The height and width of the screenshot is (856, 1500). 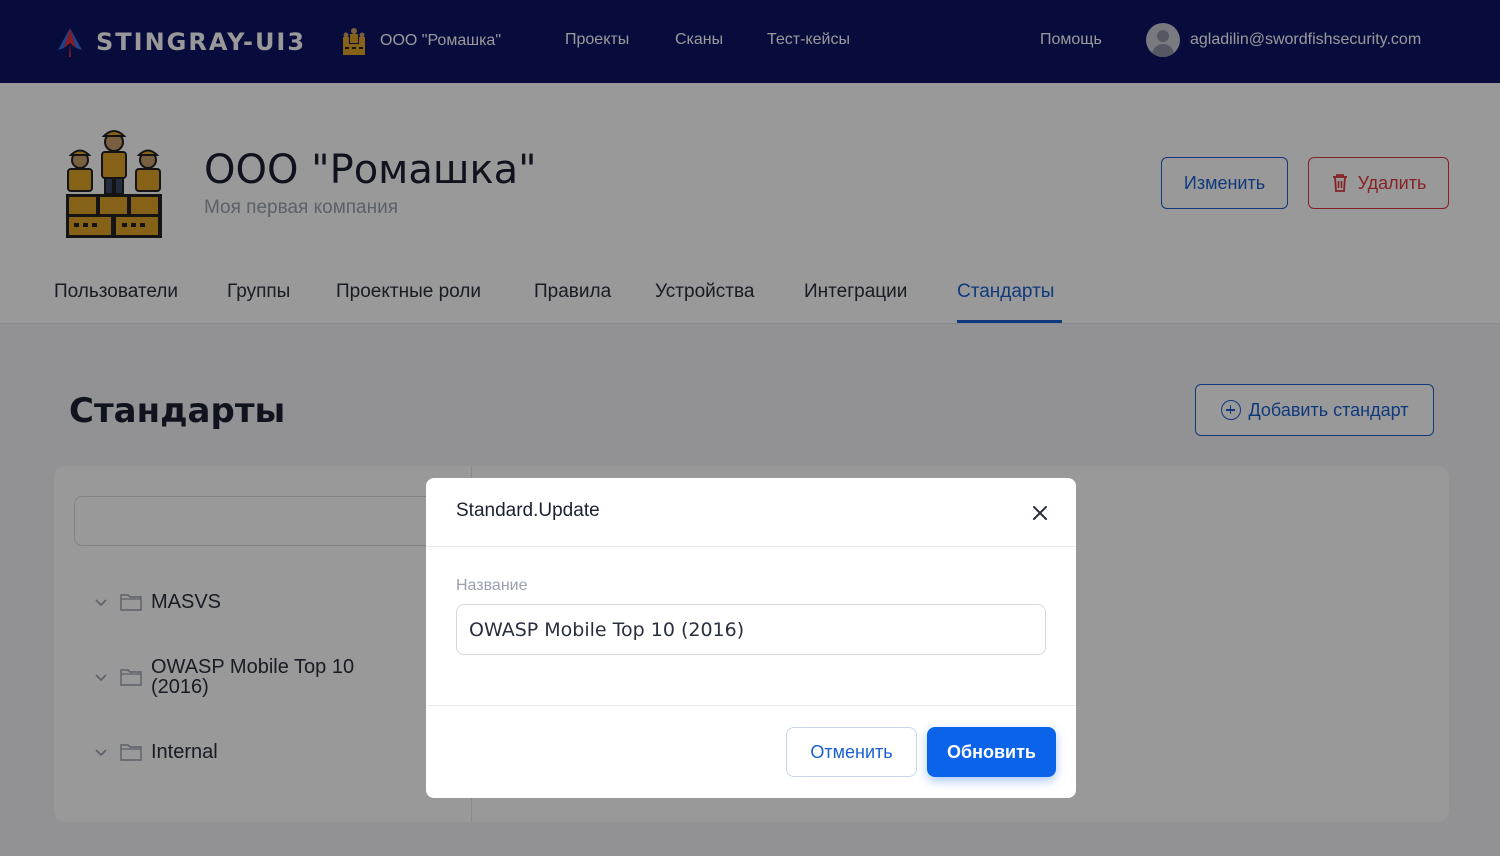 What do you see at coordinates (851, 752) in the screenshot?
I see `cancel-button: Отменить` at bounding box center [851, 752].